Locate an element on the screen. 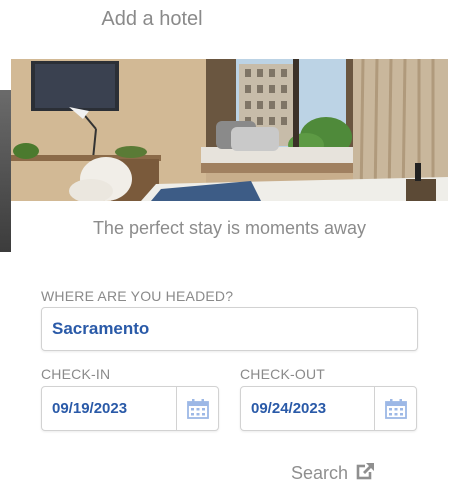 This screenshot has height=487, width=454. checkin-input: 09/19/2023 is located at coordinates (130, 408).